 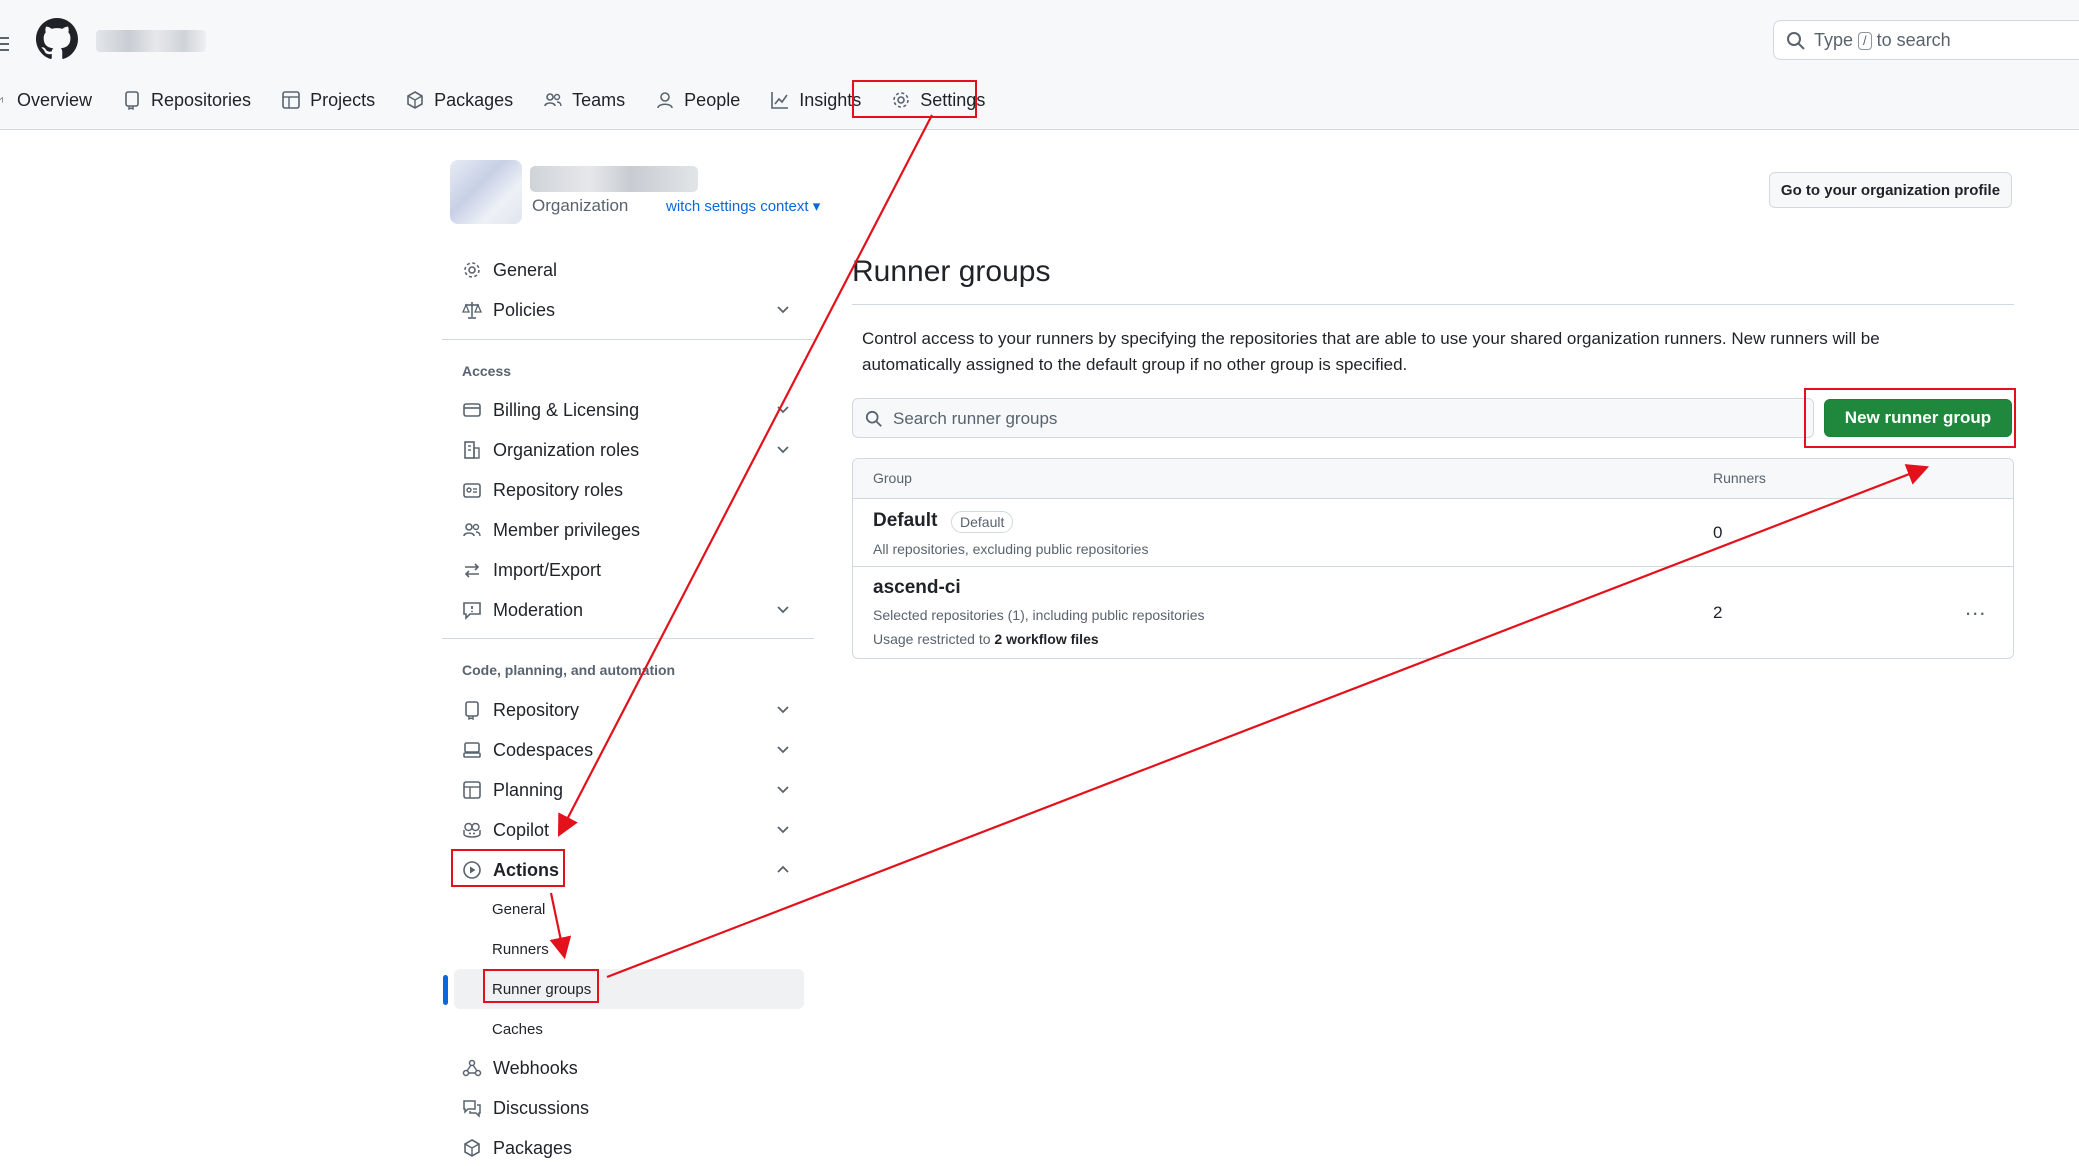 I want to click on sidebar-section-code-planning: Code, planning, and automation, so click(x=569, y=670).